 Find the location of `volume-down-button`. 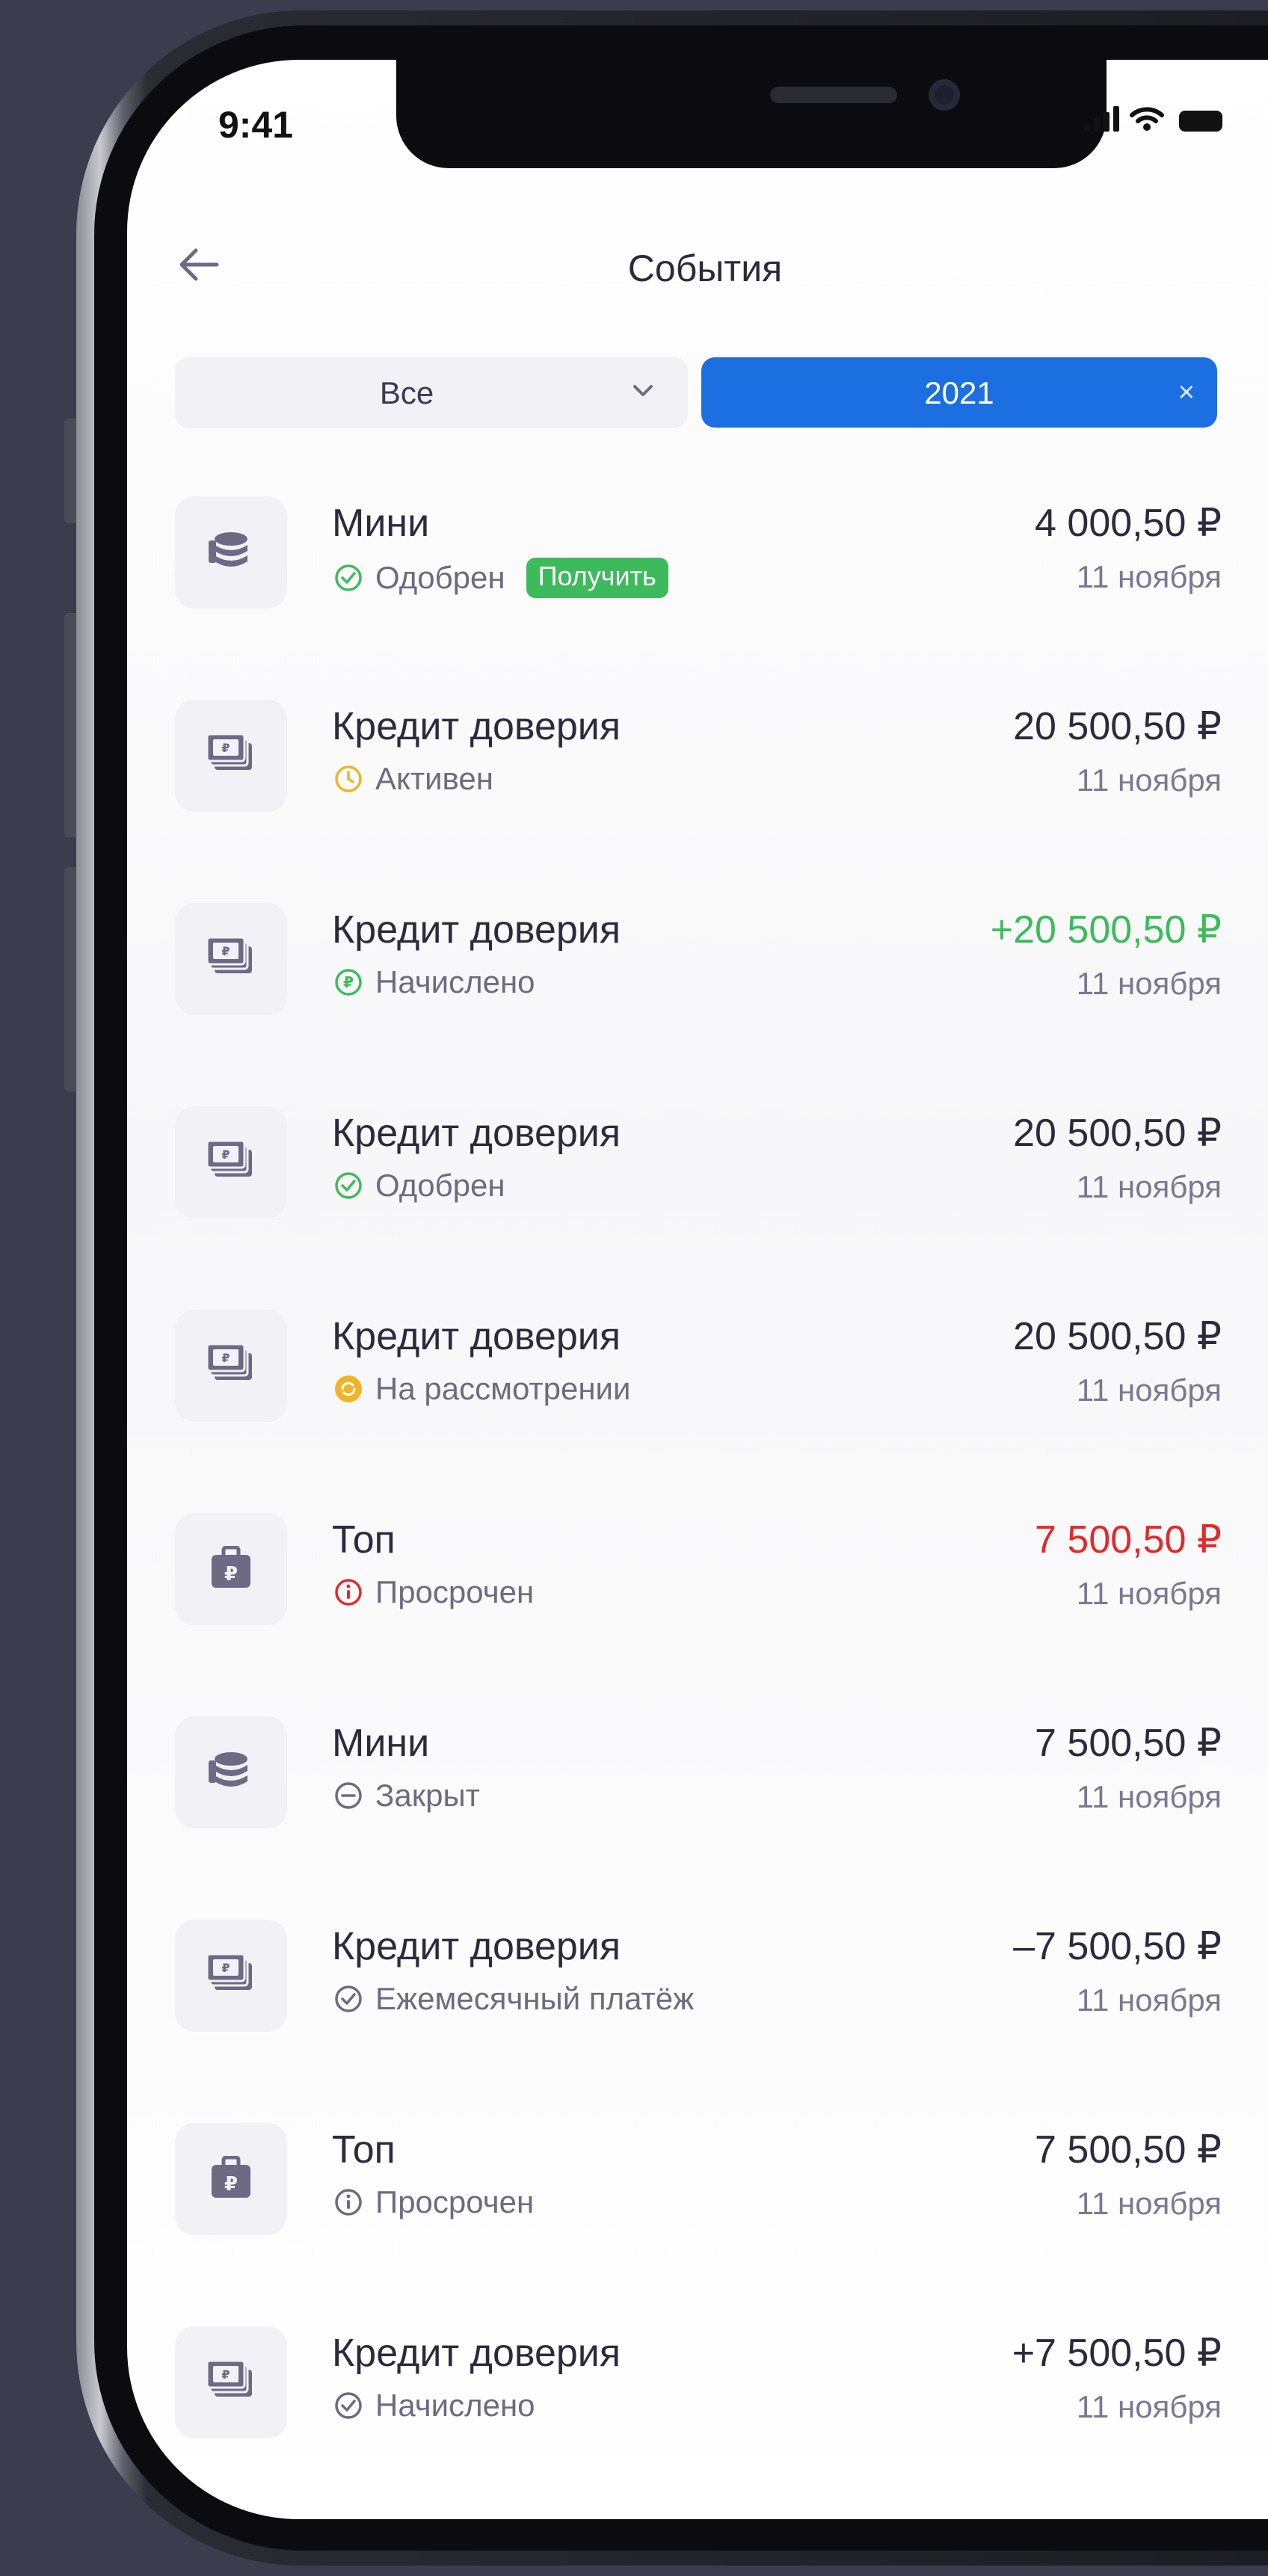

volume-down-button is located at coordinates (70, 979).